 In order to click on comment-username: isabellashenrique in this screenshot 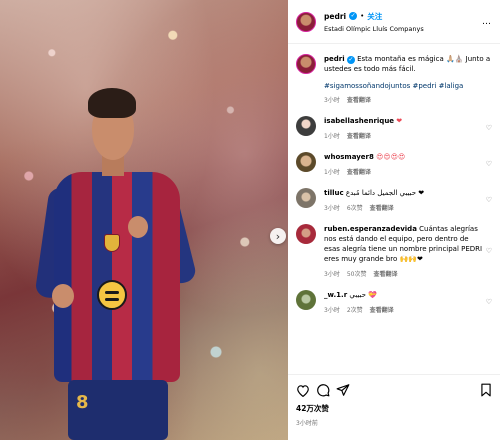, I will do `click(359, 121)`.